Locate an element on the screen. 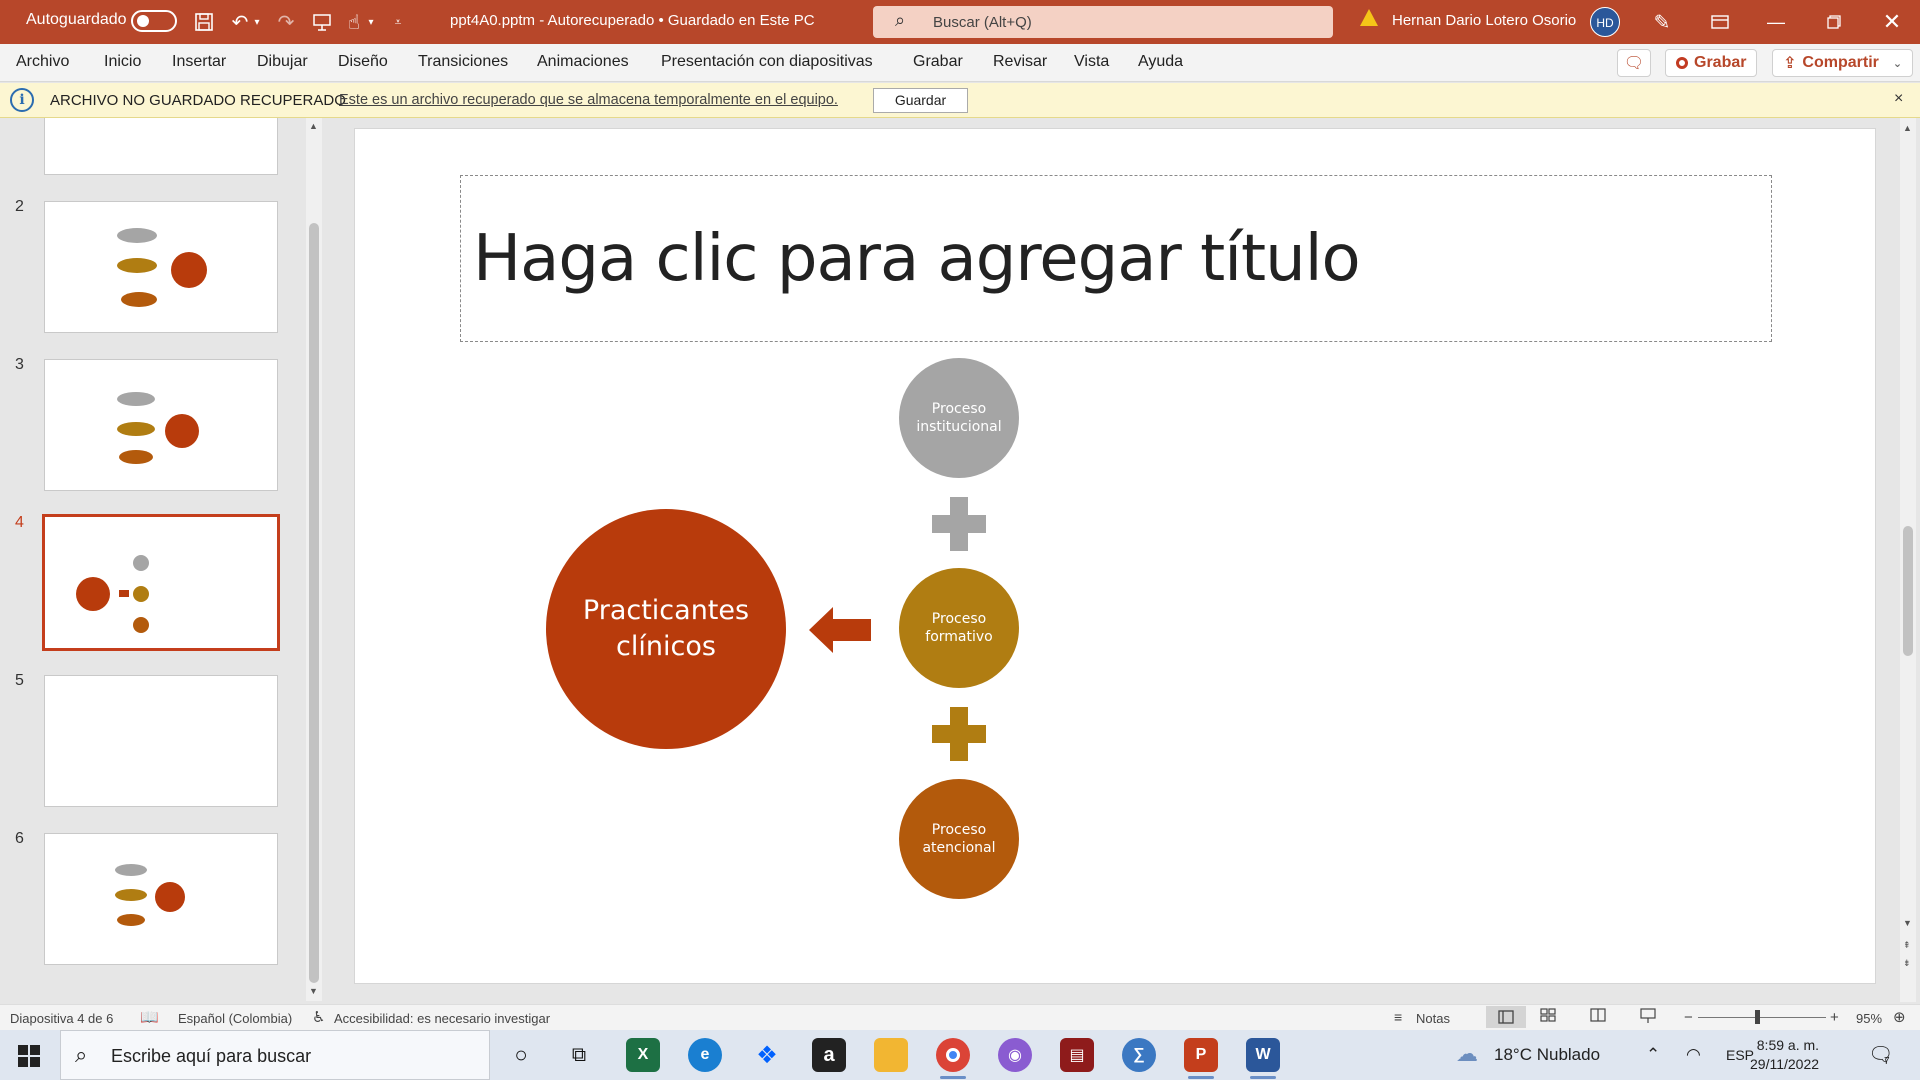 The height and width of the screenshot is (1080, 1920). notes-icon: ≡ is located at coordinates (1398, 1017).